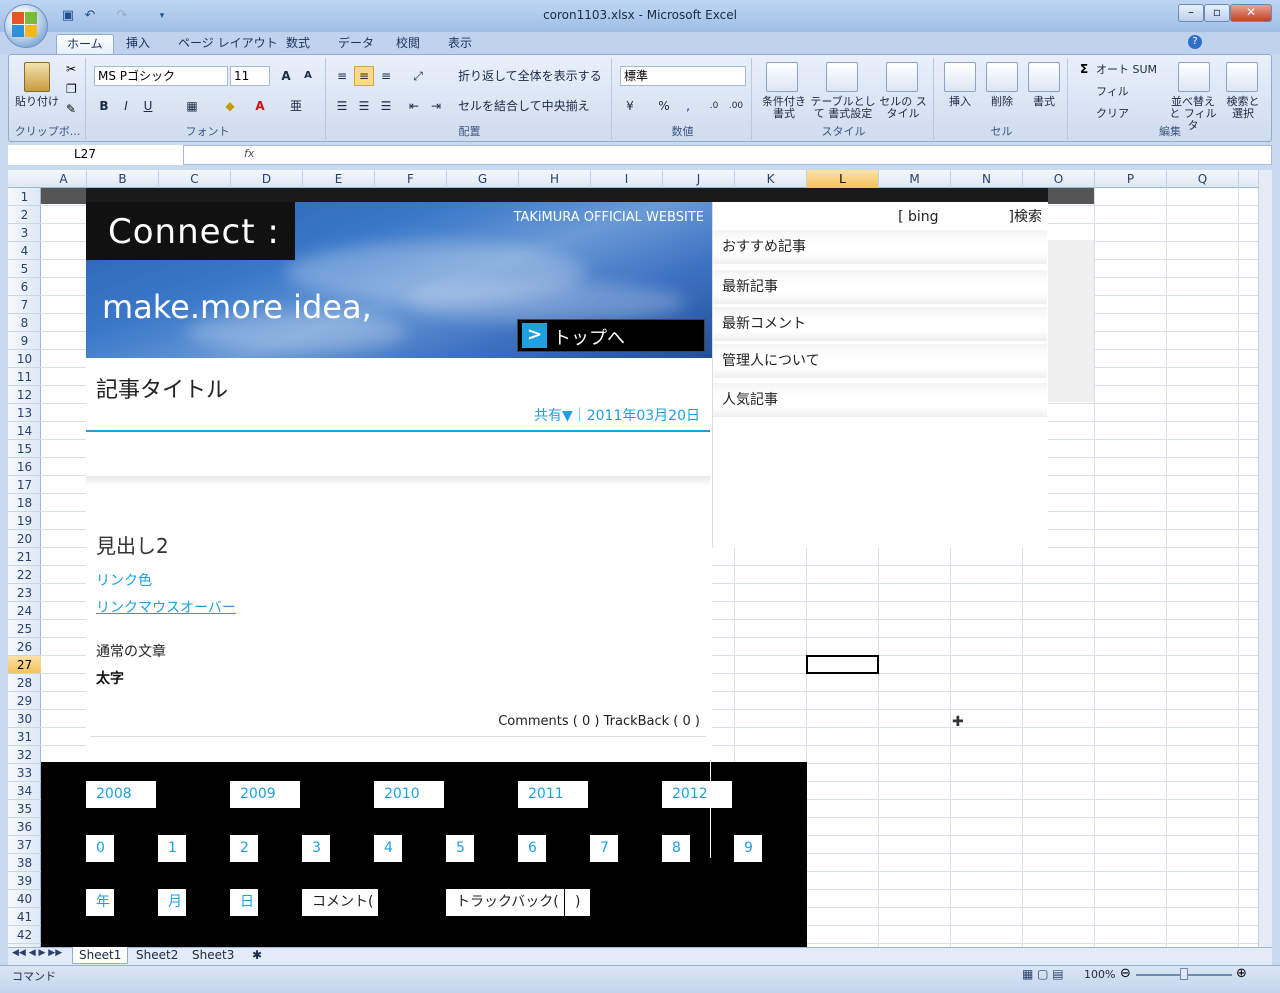 This screenshot has width=1280, height=993. What do you see at coordinates (24, 899) in the screenshot?
I see `row-header: 40` at bounding box center [24, 899].